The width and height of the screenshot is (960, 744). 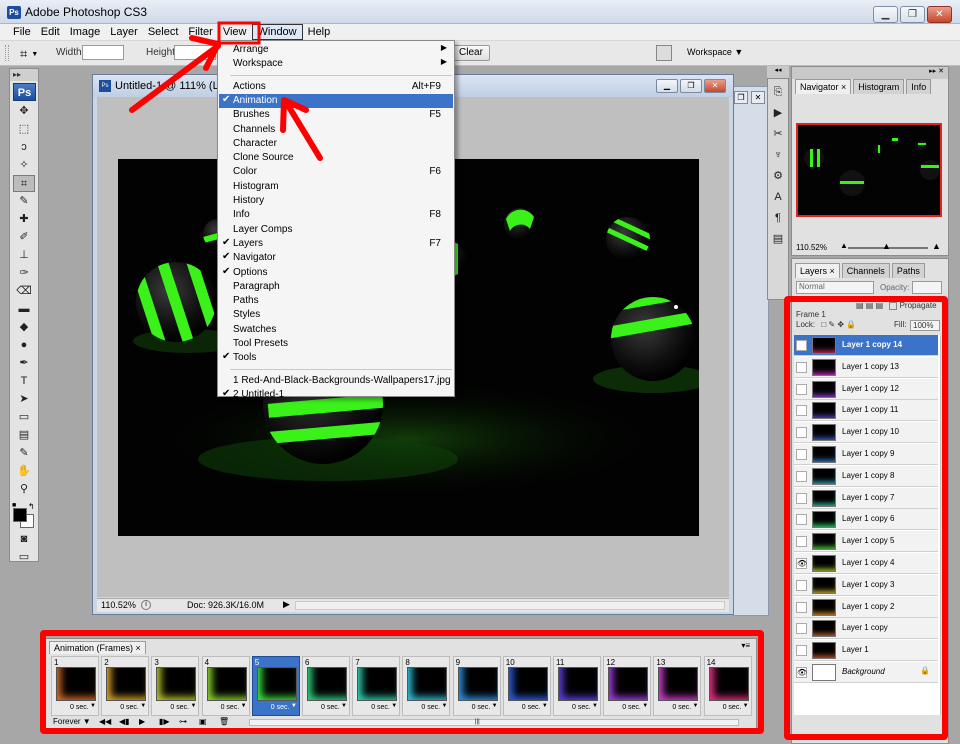 What do you see at coordinates (778, 92) in the screenshot?
I see `history-panel-icon: ⎘` at bounding box center [778, 92].